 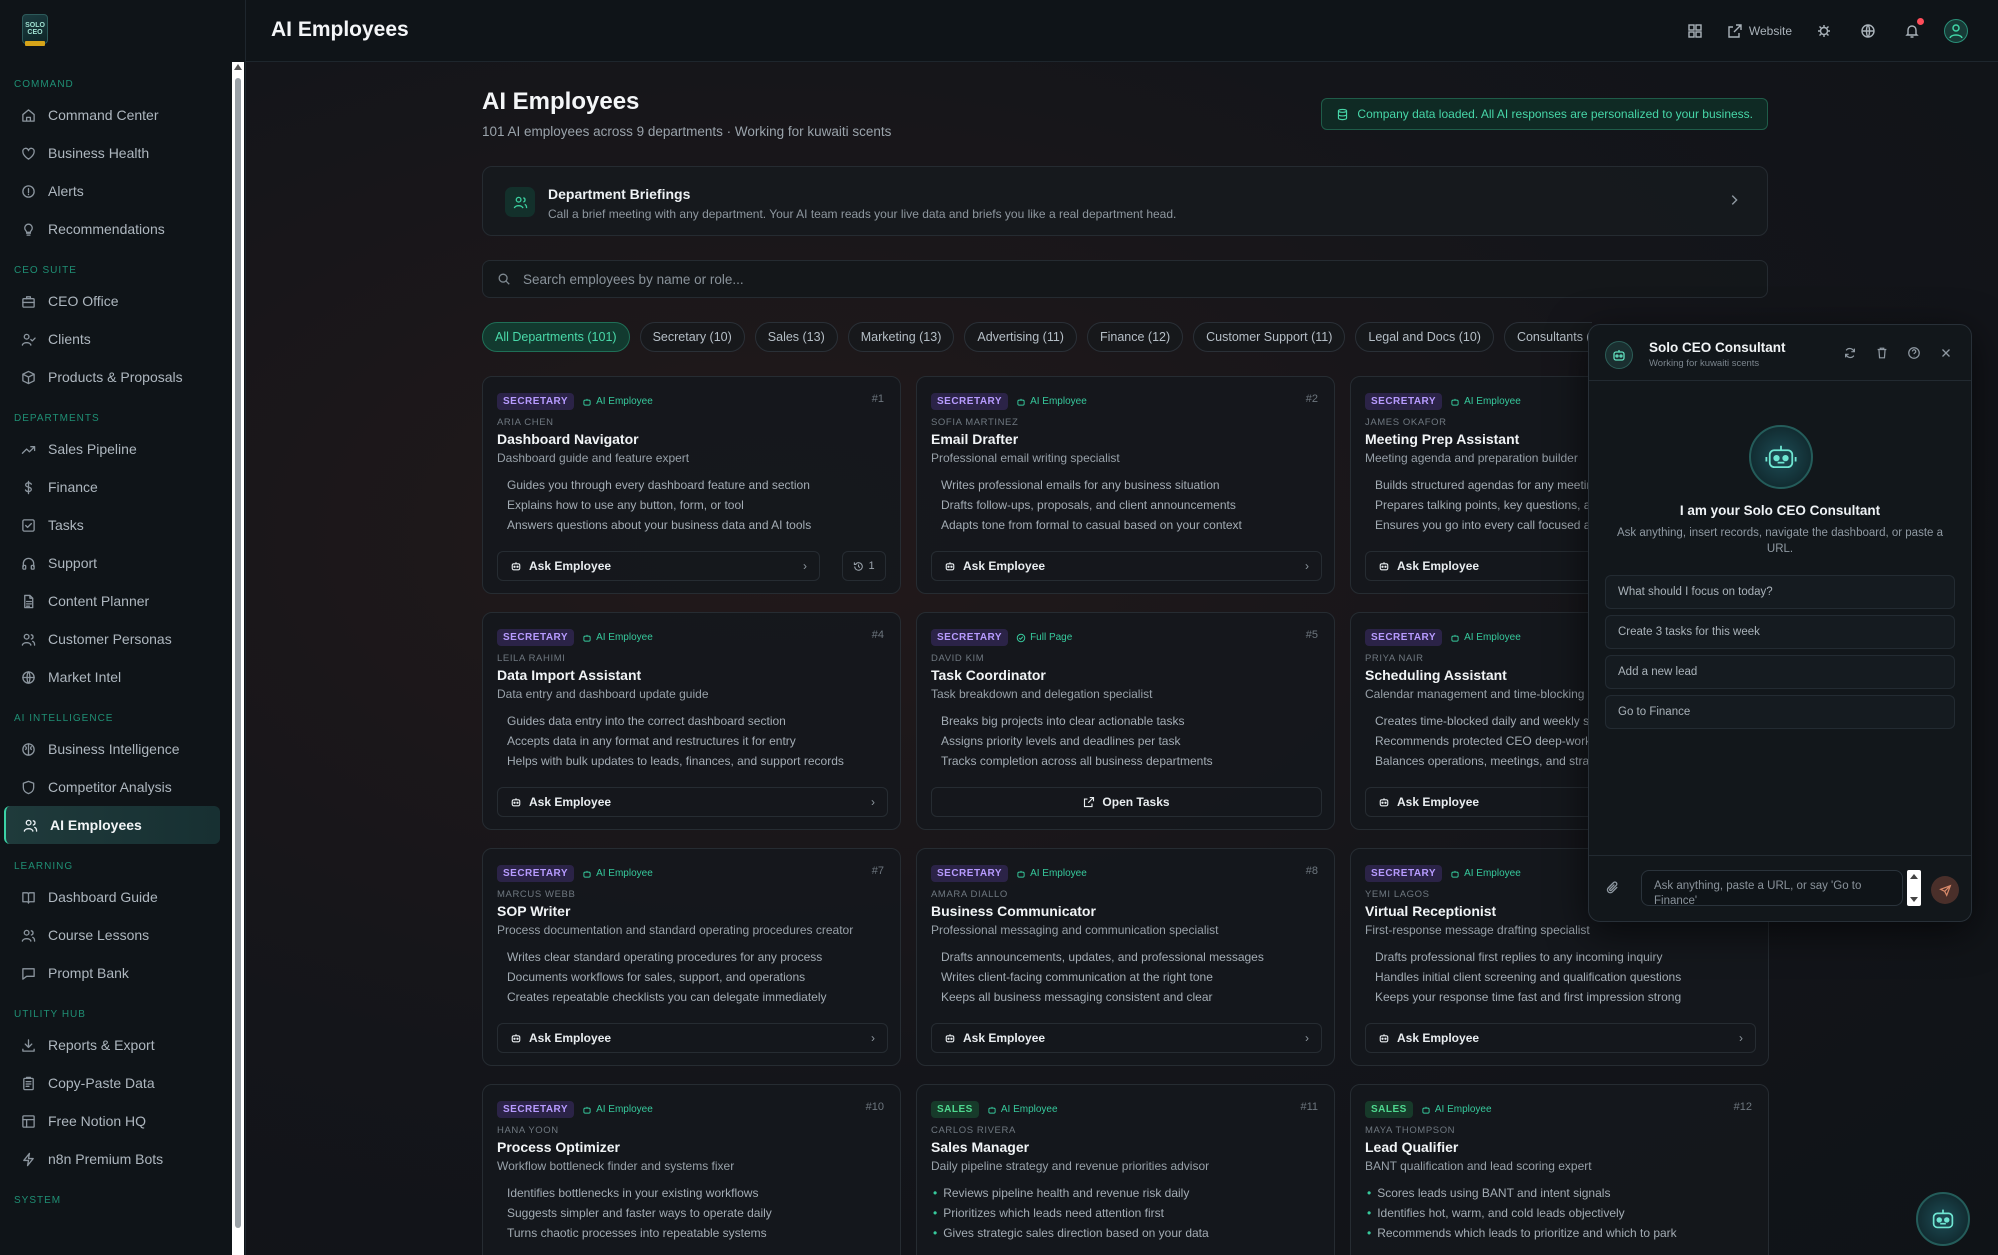 What do you see at coordinates (112, 339) in the screenshot?
I see `sidebar-item-clients: Clients` at bounding box center [112, 339].